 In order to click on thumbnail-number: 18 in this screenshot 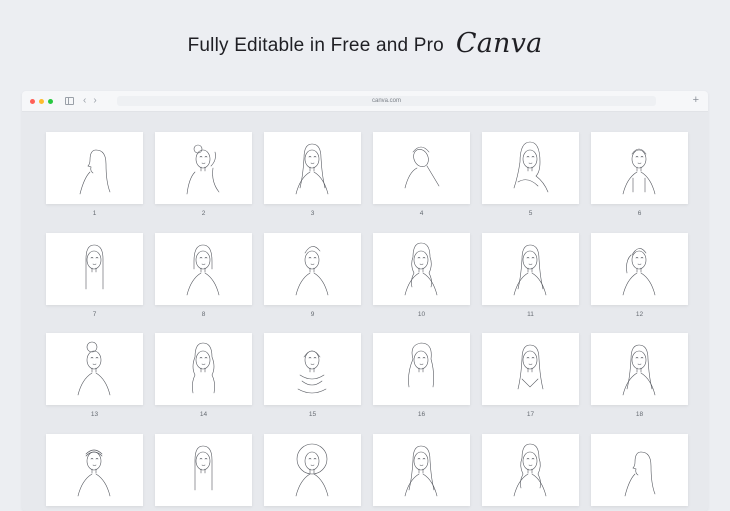, I will do `click(639, 414)`.